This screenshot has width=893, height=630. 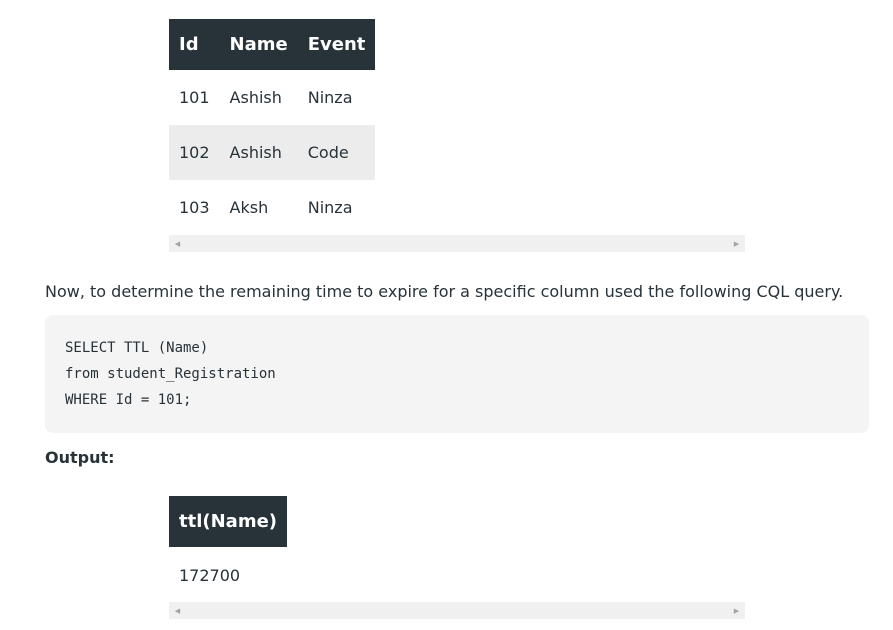 What do you see at coordinates (210, 575) in the screenshot?
I see `table-cell: 172700` at bounding box center [210, 575].